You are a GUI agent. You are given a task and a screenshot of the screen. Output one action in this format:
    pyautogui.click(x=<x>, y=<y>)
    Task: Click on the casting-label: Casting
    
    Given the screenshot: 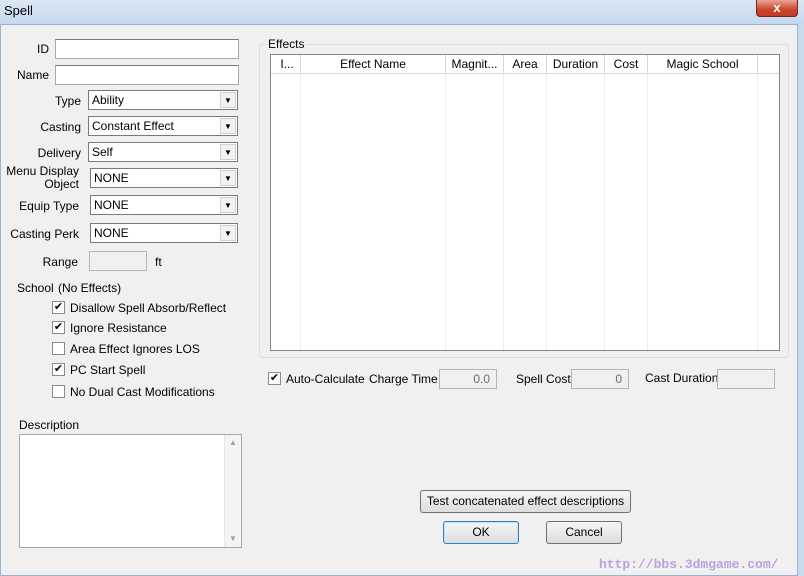 What is the action you would take?
    pyautogui.click(x=60, y=127)
    